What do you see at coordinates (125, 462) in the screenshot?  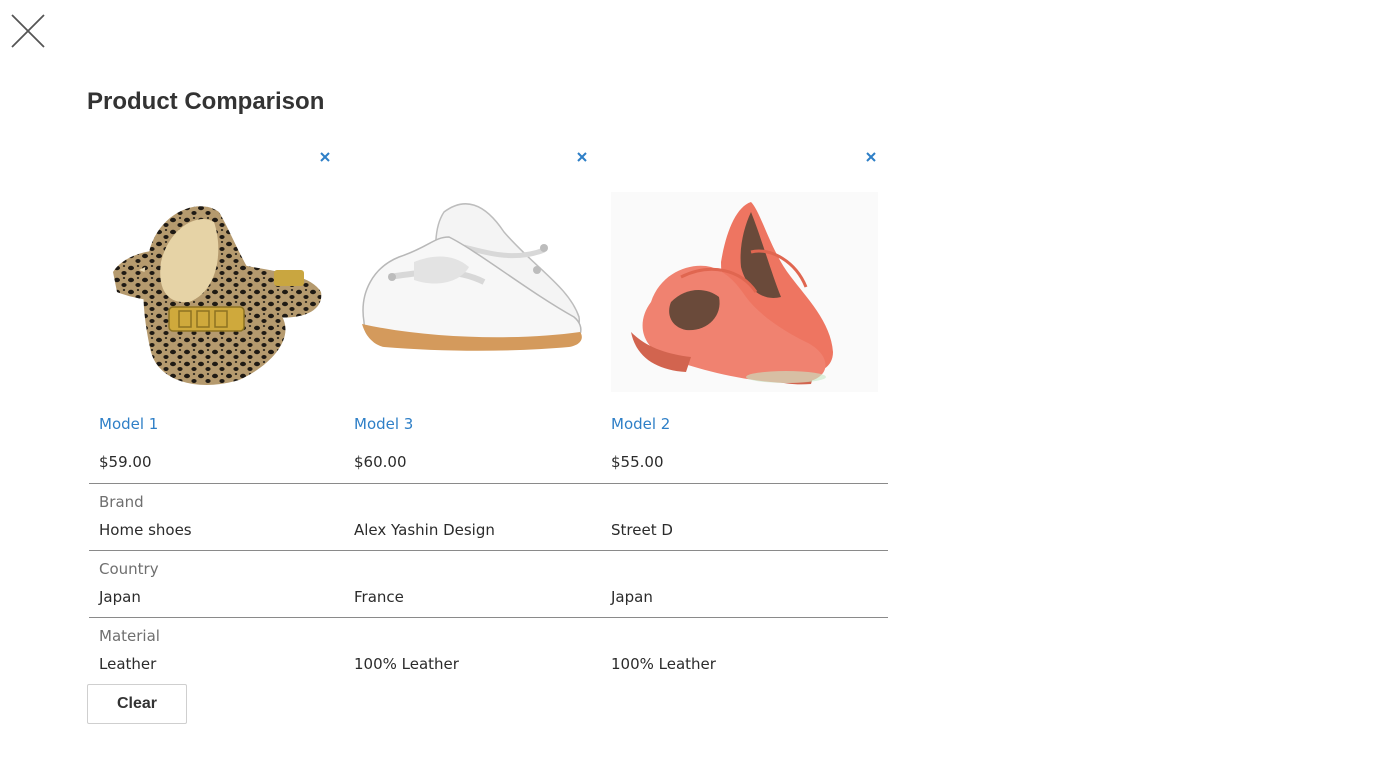 I see `product-1-price: $59.00` at bounding box center [125, 462].